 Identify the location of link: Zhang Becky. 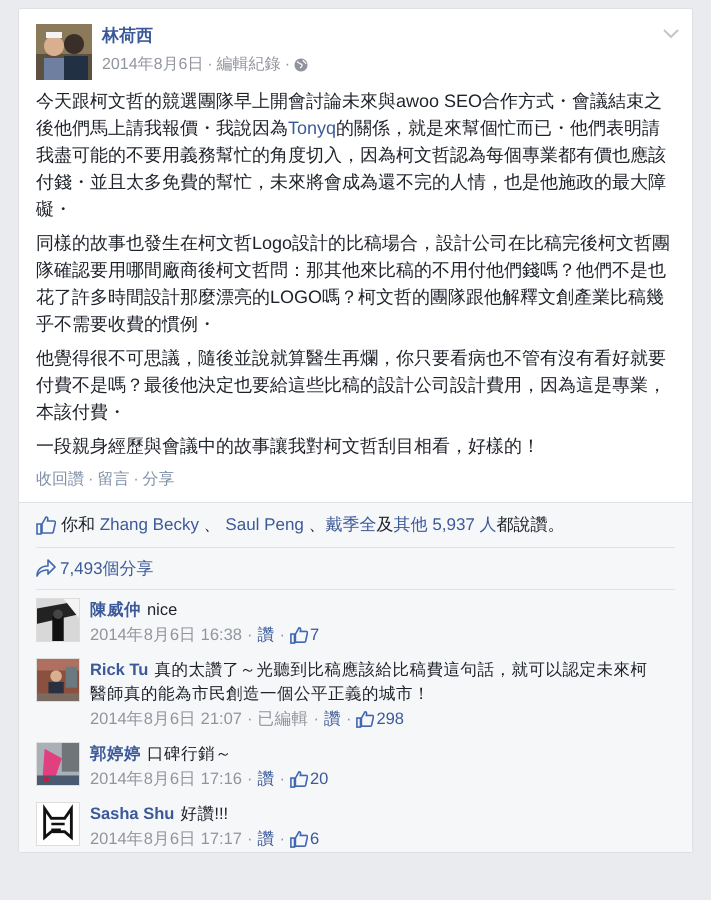
(149, 524).